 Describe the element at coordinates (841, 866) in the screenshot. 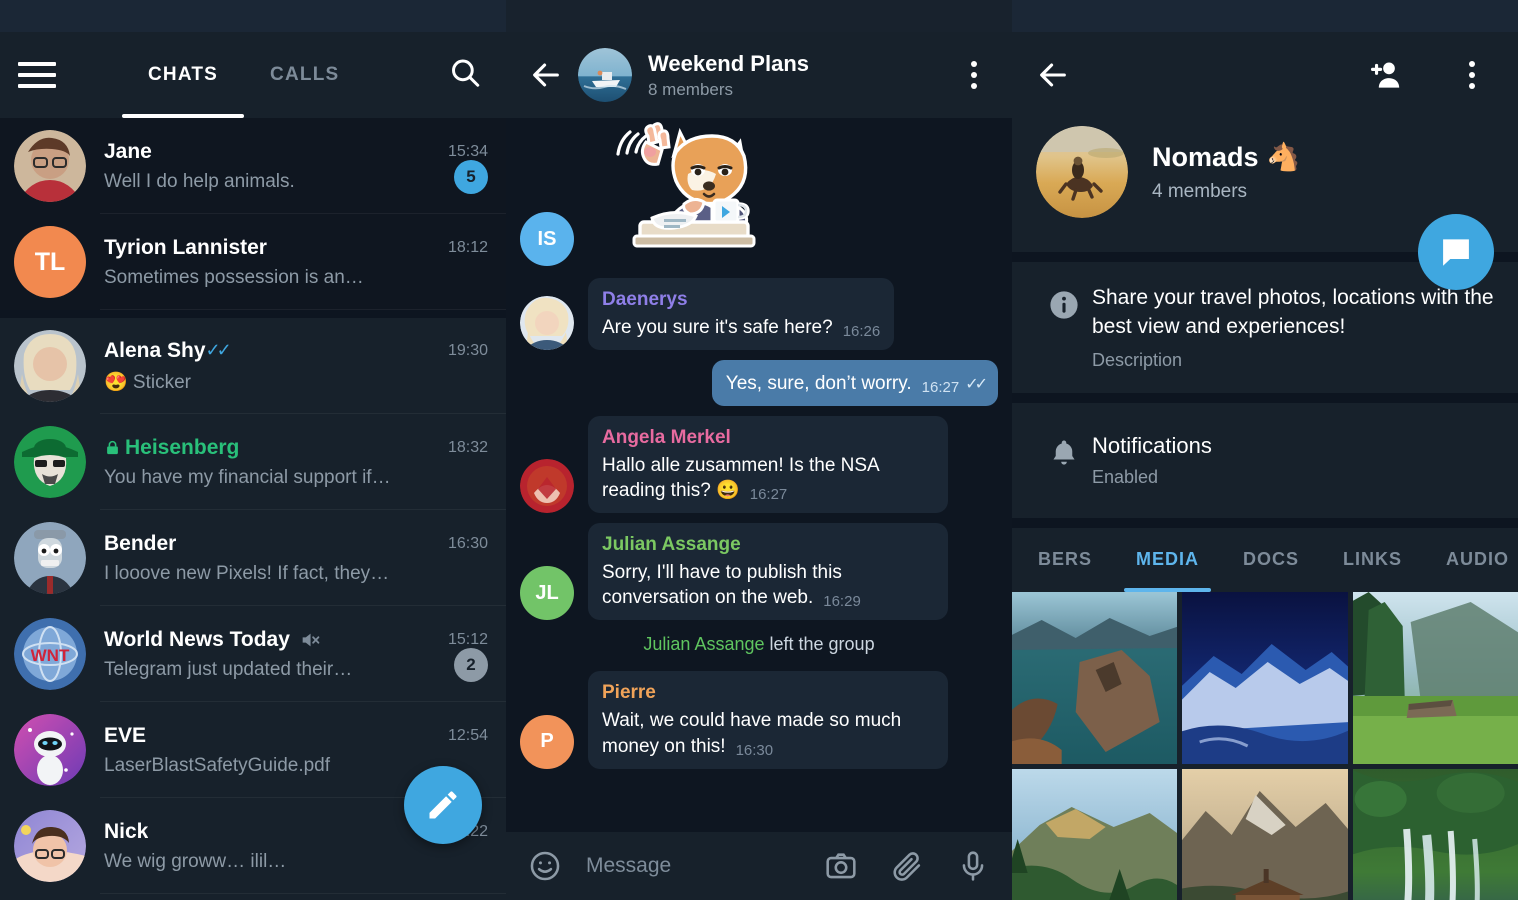

I see `camera-icon` at that location.